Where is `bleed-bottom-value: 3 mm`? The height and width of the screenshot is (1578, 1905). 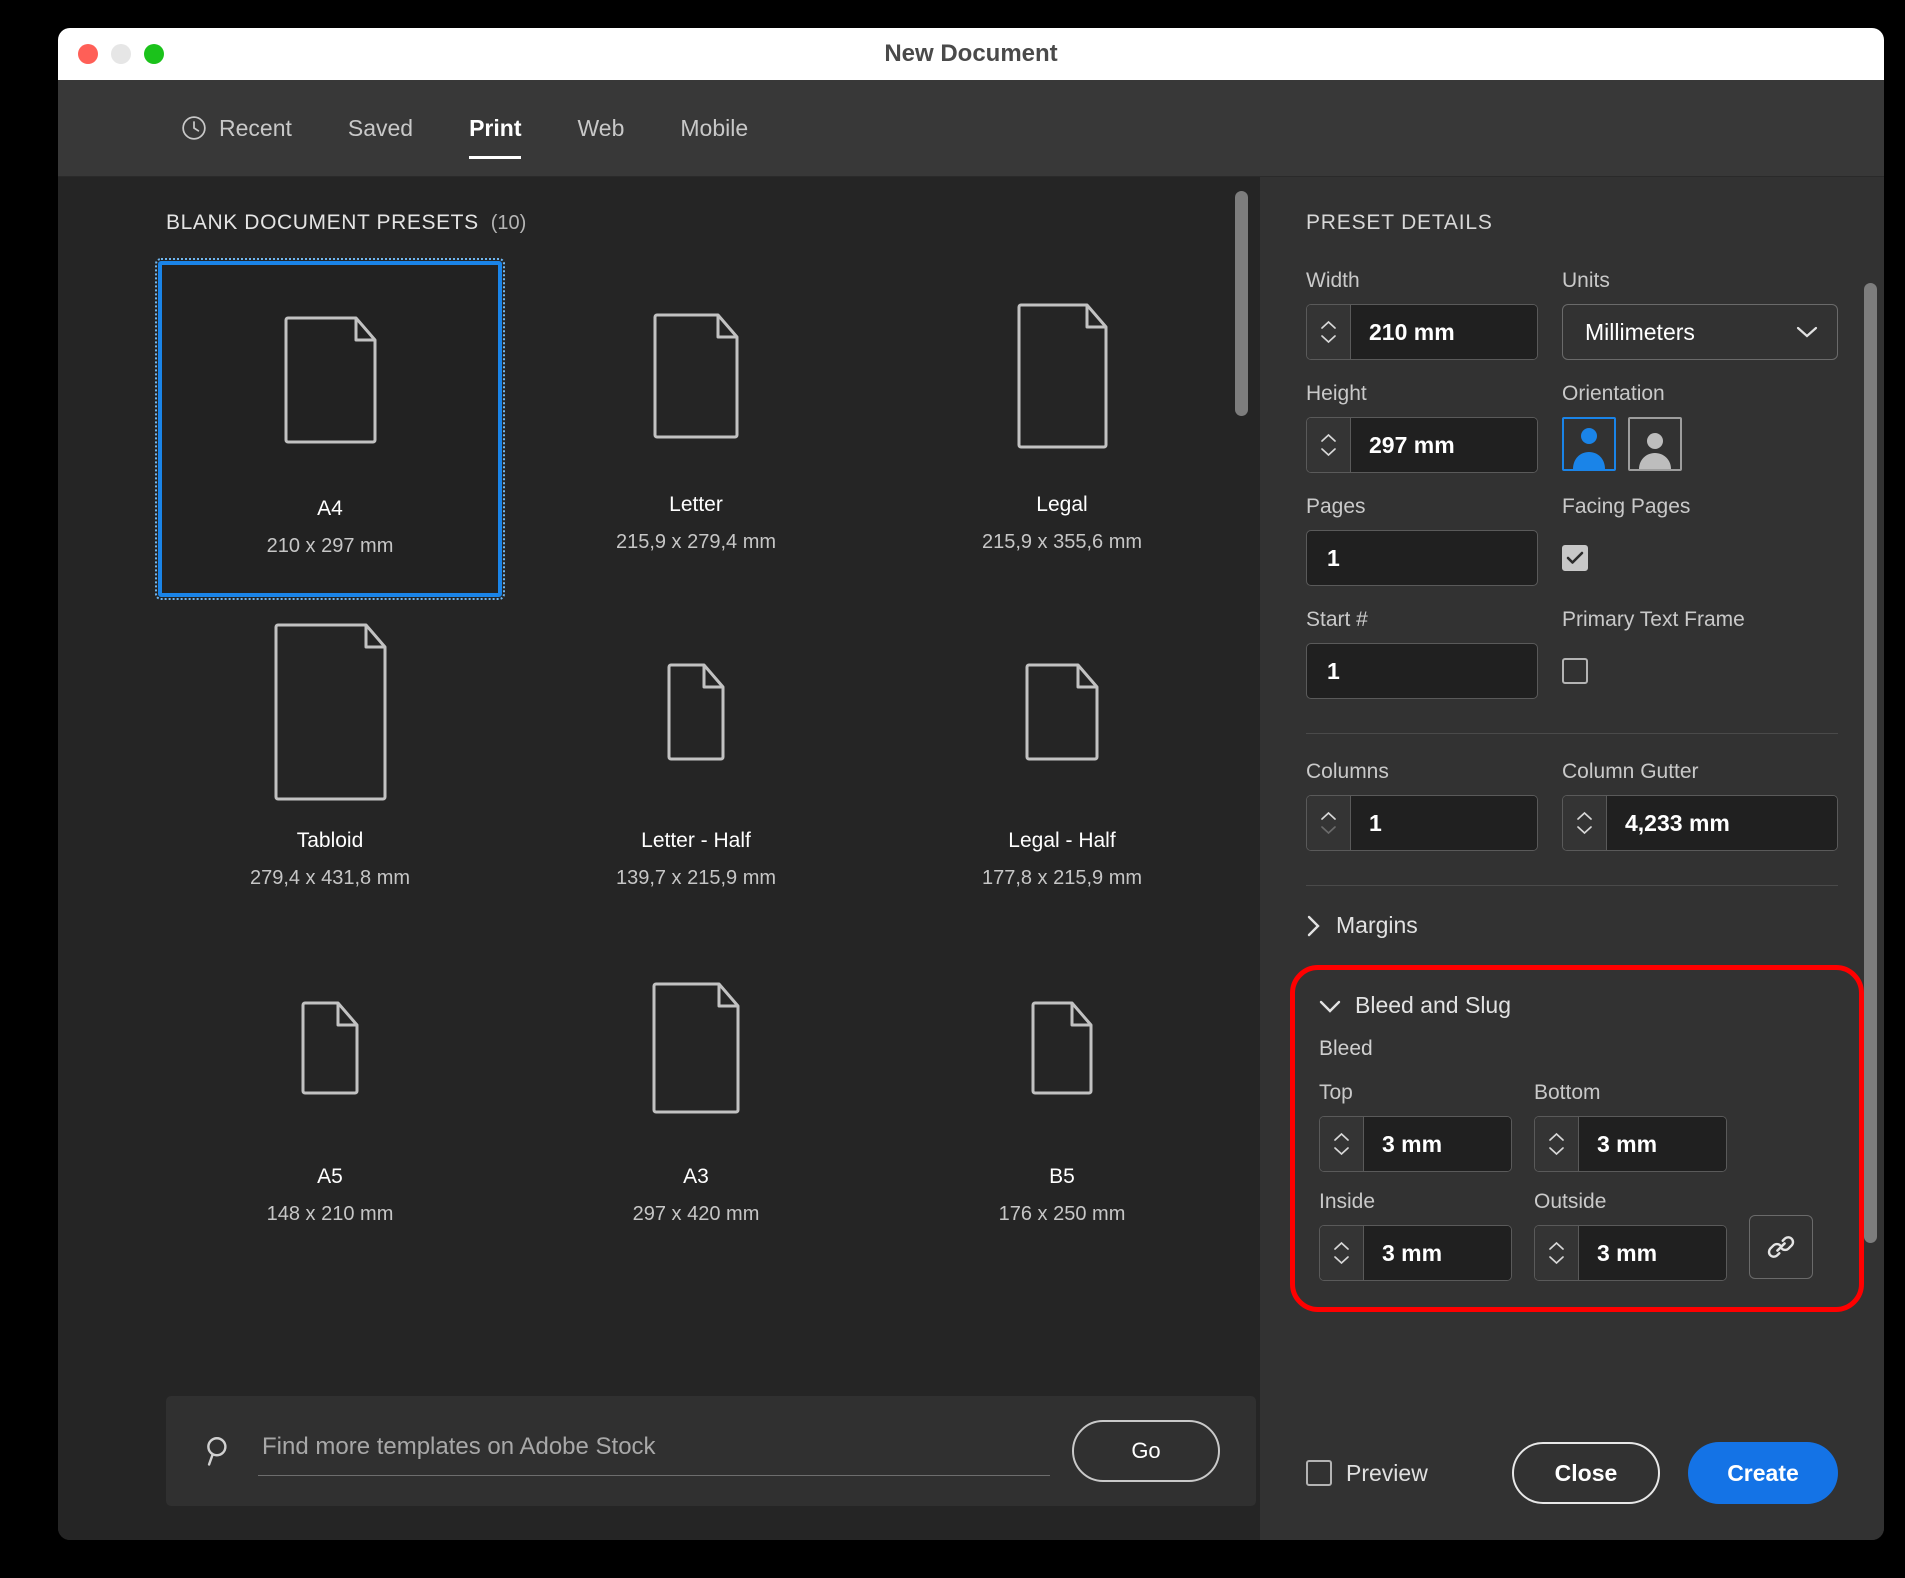
bleed-bottom-value: 3 mm is located at coordinates (1652, 1144).